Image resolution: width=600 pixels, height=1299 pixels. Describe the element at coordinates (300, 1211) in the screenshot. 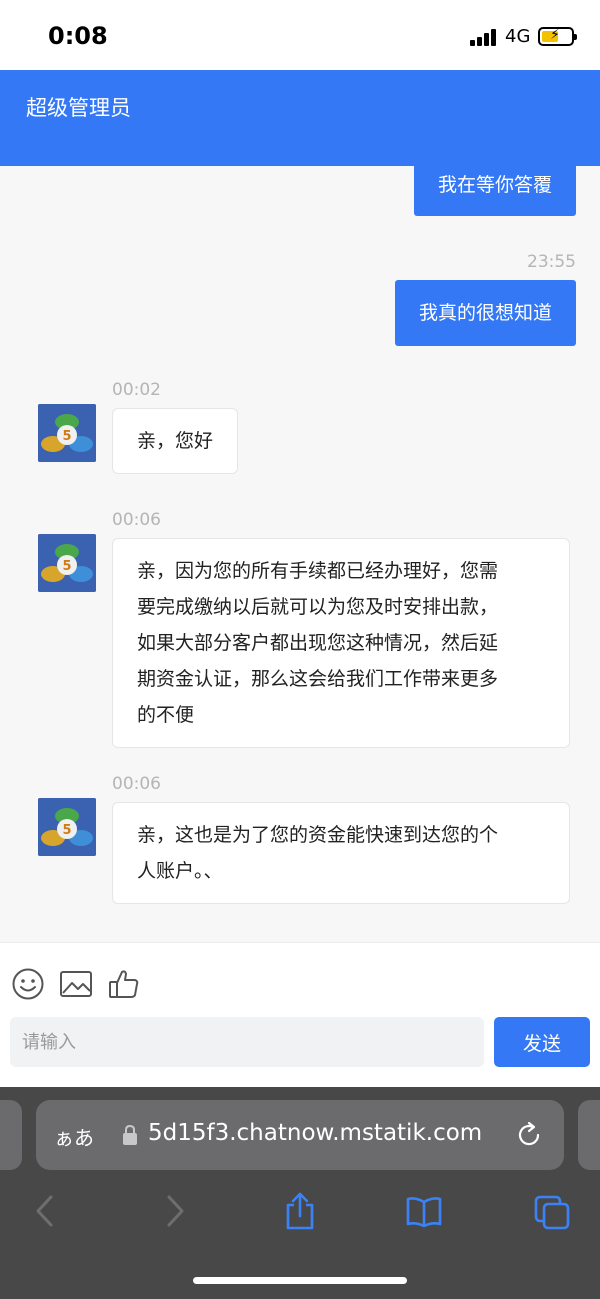

I see `share-icon` at that location.